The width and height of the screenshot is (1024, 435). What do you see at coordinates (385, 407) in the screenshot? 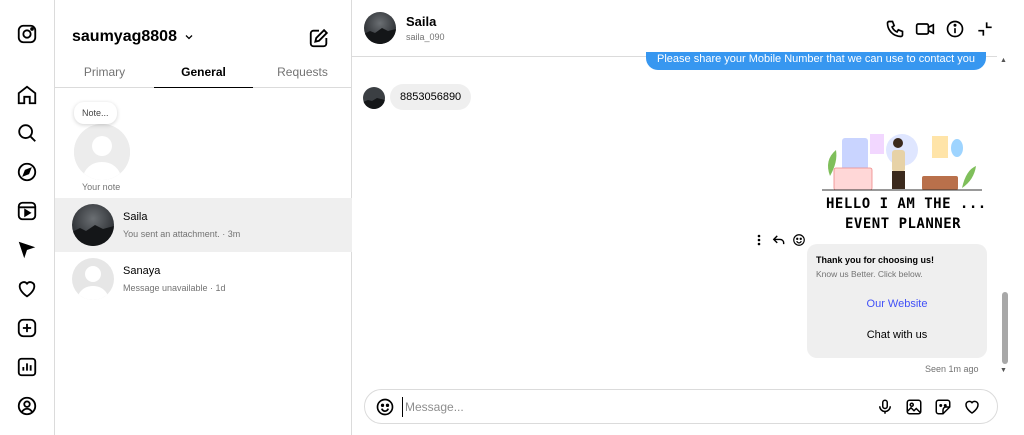
I see `emoji-icon` at bounding box center [385, 407].